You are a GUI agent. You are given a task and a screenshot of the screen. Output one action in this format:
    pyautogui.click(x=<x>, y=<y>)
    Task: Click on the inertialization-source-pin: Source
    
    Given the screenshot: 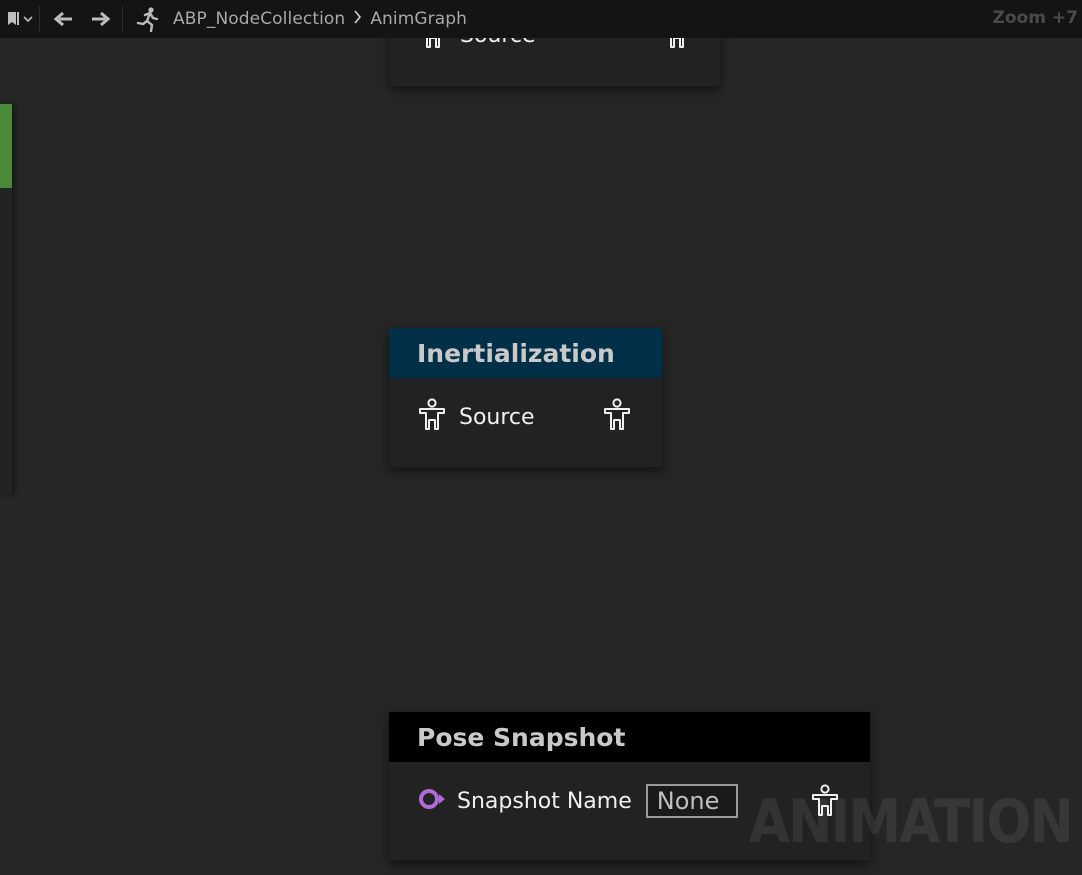 What is the action you would take?
    pyautogui.click(x=476, y=417)
    